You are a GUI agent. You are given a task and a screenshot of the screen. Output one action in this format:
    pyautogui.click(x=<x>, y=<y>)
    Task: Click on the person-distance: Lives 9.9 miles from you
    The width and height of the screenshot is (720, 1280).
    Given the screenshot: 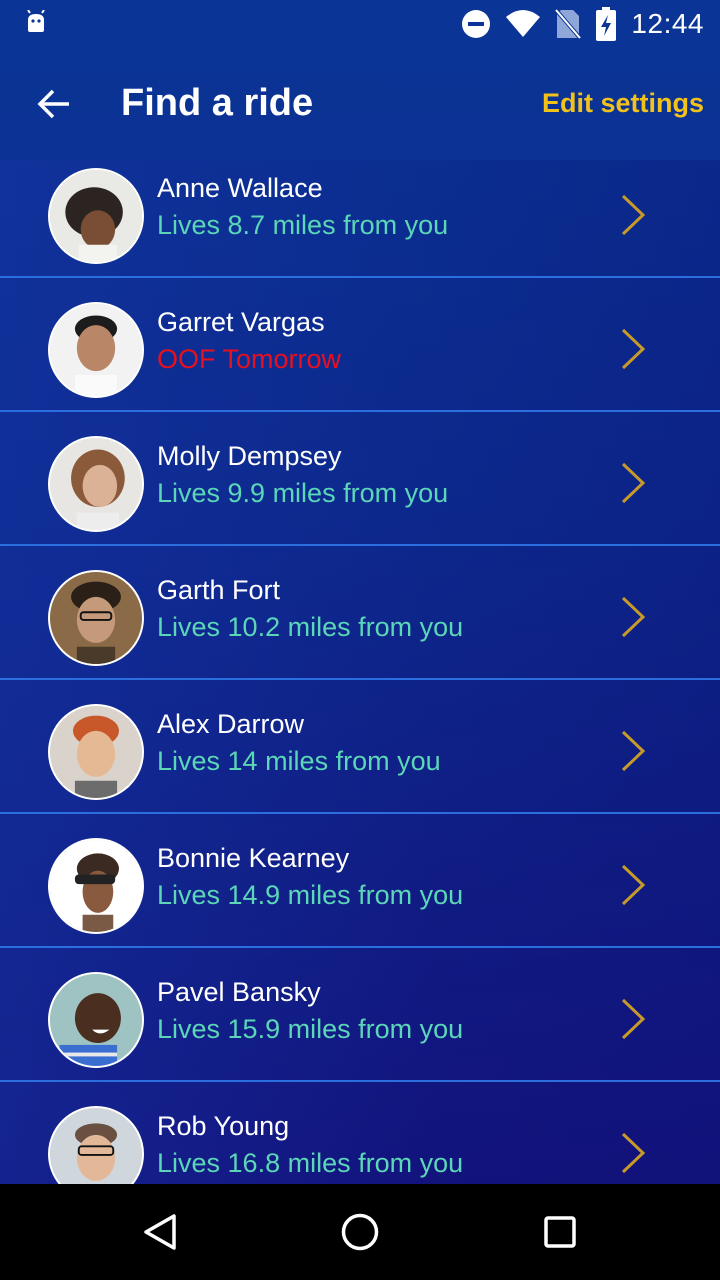 What is the action you would take?
    pyautogui.click(x=303, y=493)
    